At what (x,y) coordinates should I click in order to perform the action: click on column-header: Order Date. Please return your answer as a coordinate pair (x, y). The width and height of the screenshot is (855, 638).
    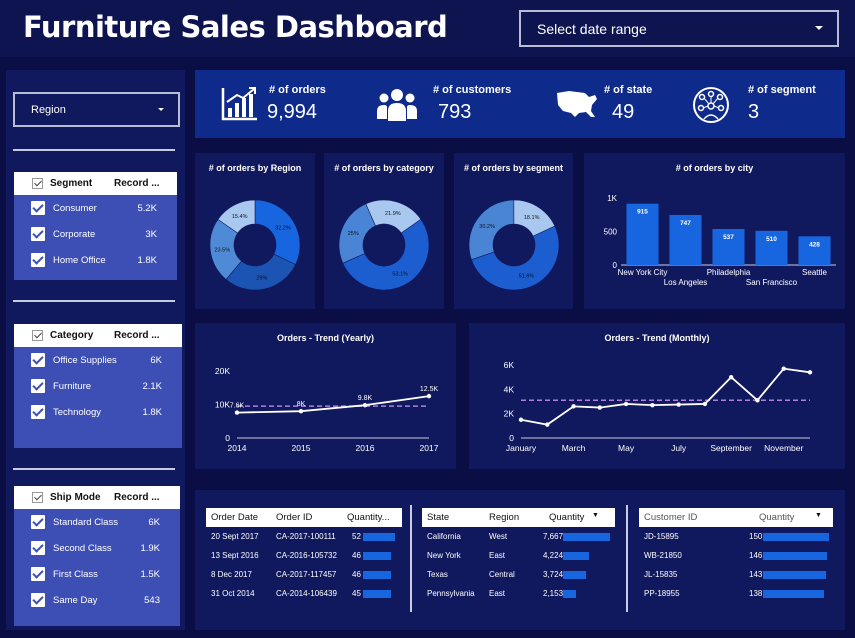
    Looking at the image, I should click on (234, 517).